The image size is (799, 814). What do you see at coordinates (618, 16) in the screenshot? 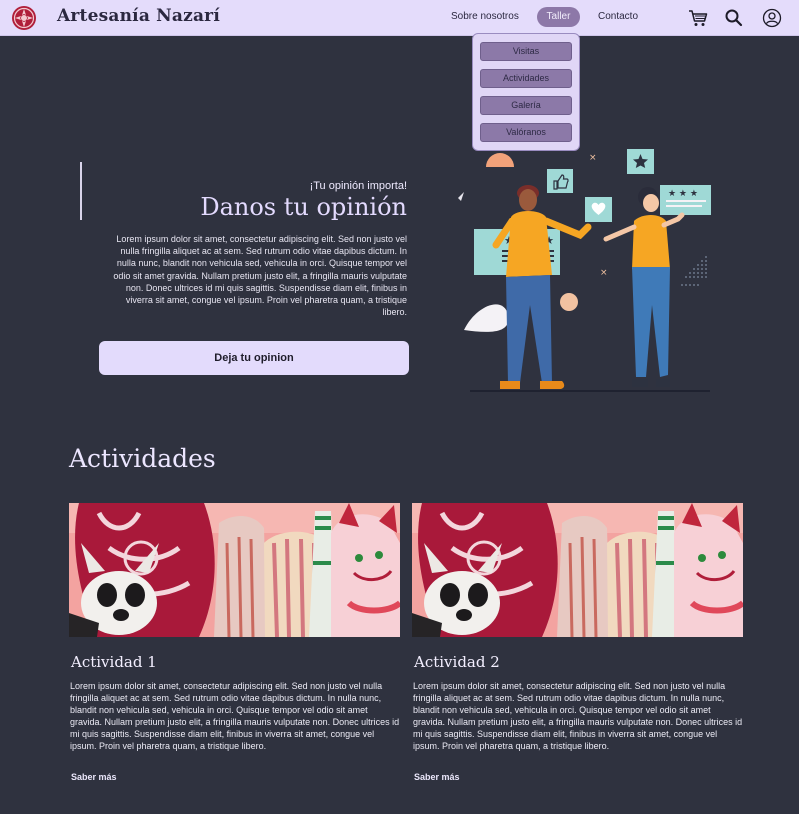
I see `nav-link-contact: Contacto` at bounding box center [618, 16].